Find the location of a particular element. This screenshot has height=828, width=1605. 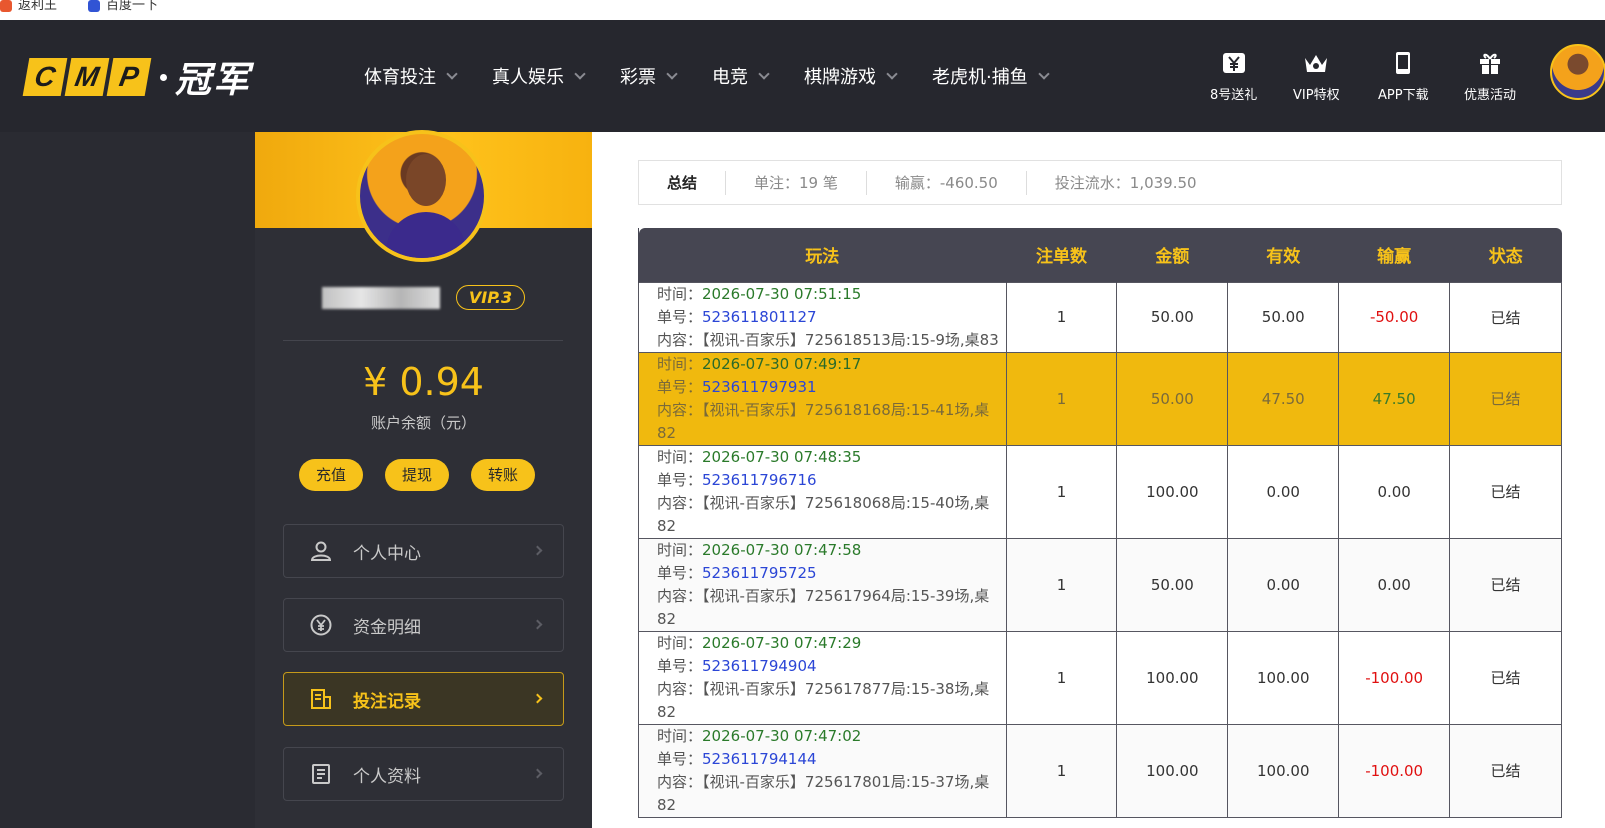

nav-card-games: 棋牌游戏 is located at coordinates (851, 76).